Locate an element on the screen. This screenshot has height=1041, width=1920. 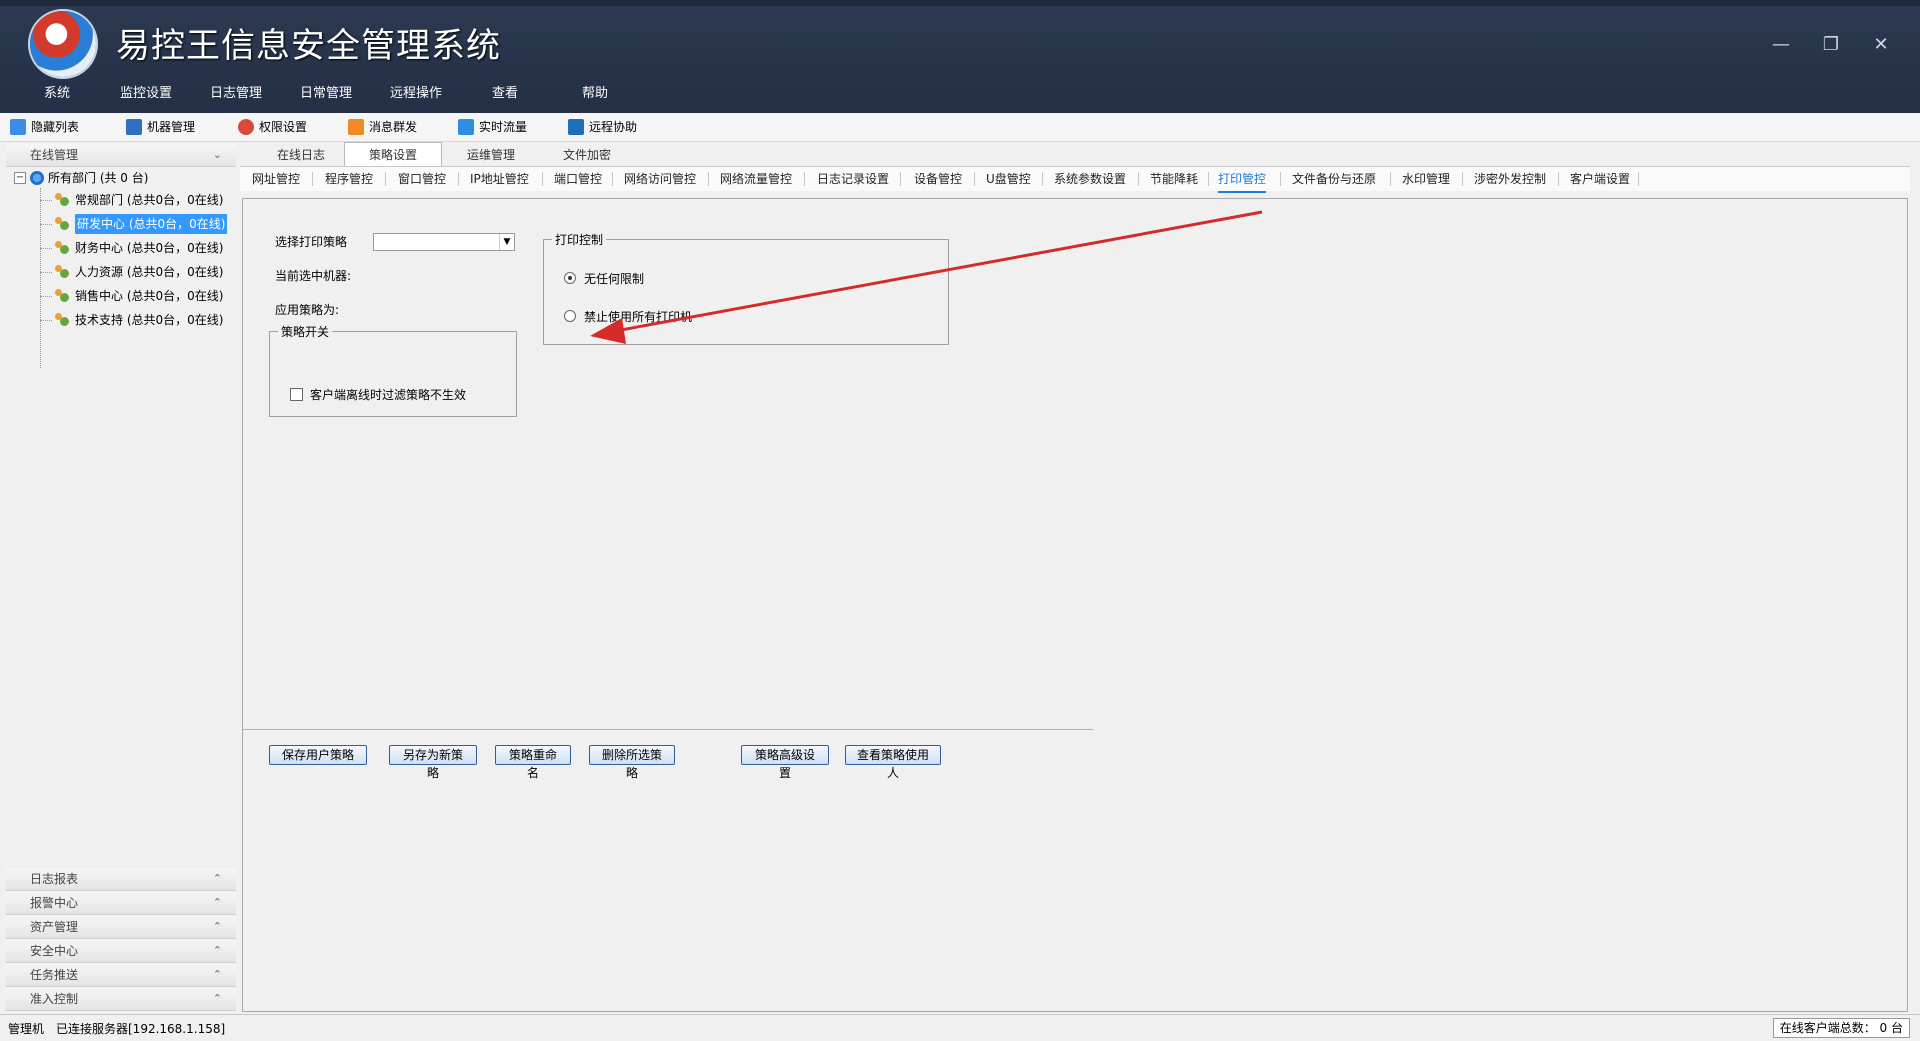
sidebar-header-log-reports: 日志报表 ⌃ is located at coordinates (121, 879).